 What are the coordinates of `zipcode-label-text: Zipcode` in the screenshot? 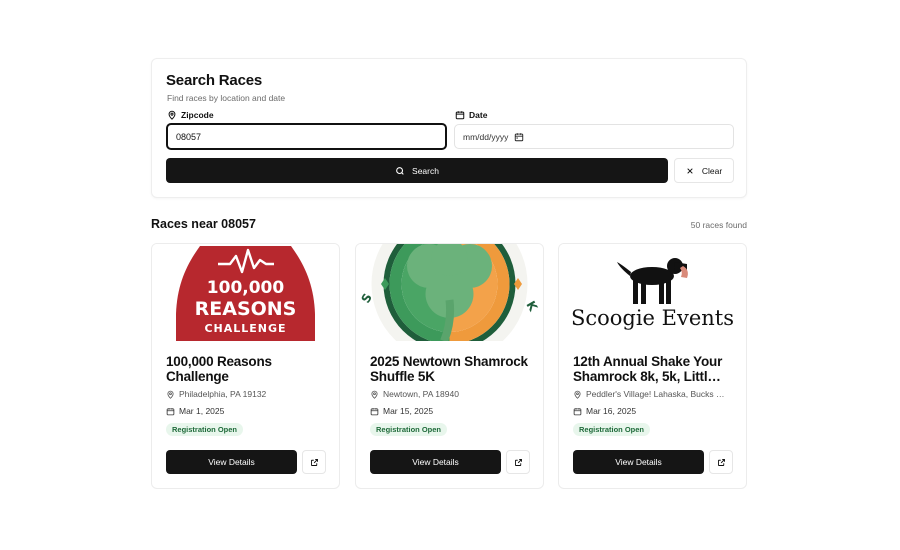 It's located at (197, 115).